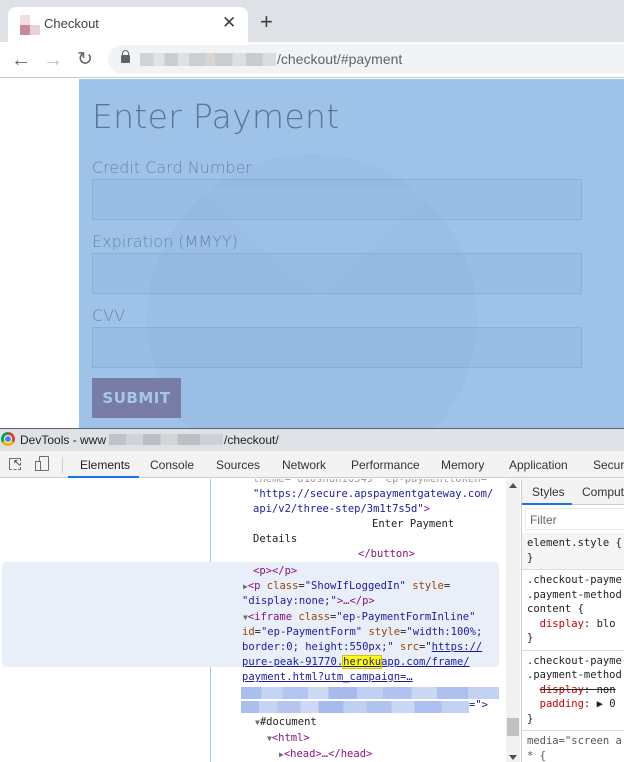 Image resolution: width=624 pixels, height=762 pixels. Describe the element at coordinates (384, 632) in the screenshot. I see `attr-name: style` at that location.